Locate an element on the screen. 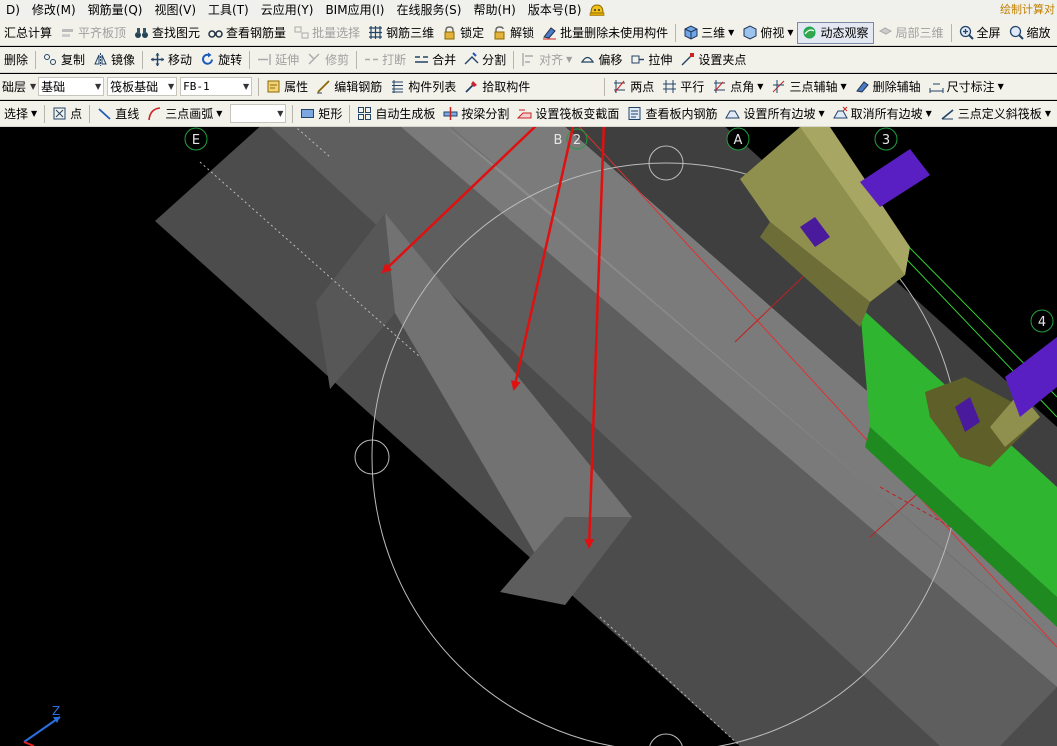 The image size is (1057, 746). rect-button: 矩形 is located at coordinates (321, 114).